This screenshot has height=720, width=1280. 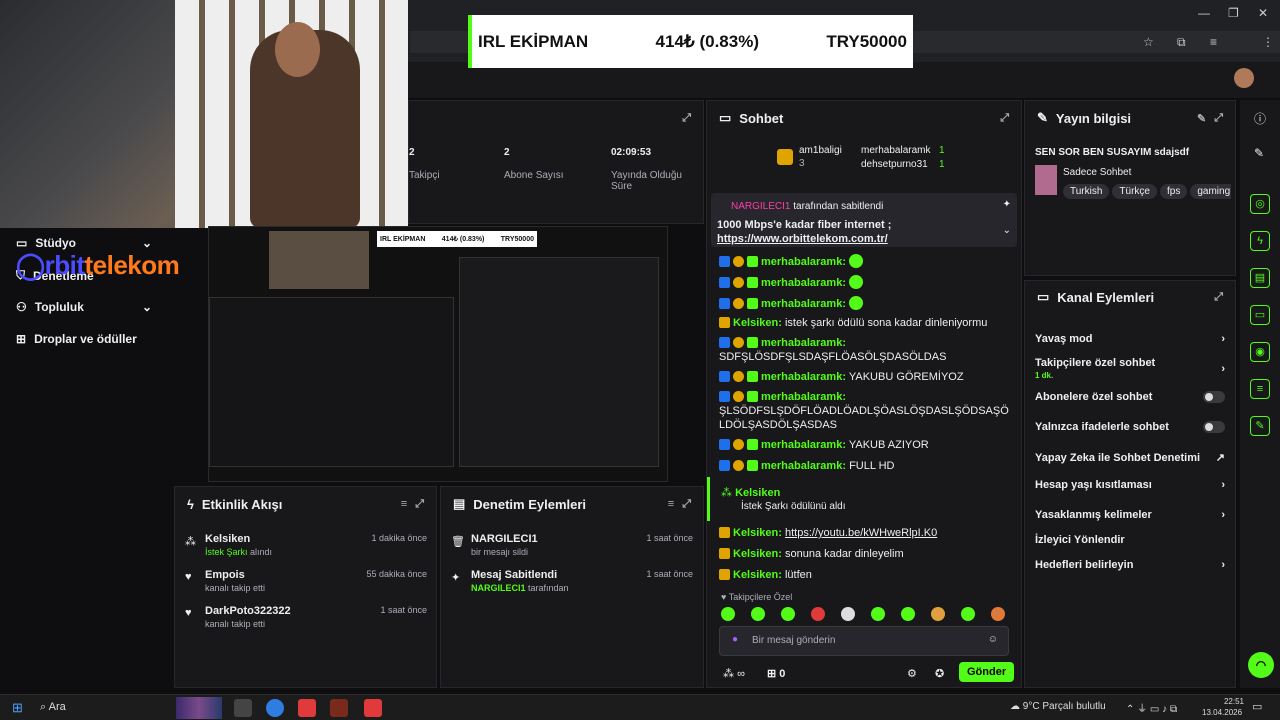 I want to click on sidebar-item-studio: ▭ Stüdyo ⌄, so click(x=84, y=243).